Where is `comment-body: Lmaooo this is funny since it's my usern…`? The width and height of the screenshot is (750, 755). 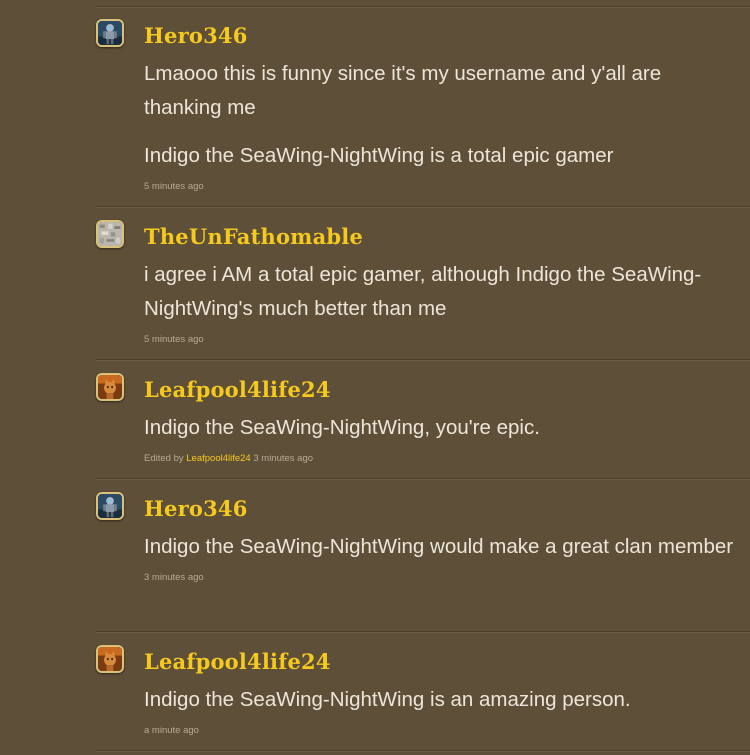
comment-body: Lmaooo this is funny since it's my usern… is located at coordinates (444, 124).